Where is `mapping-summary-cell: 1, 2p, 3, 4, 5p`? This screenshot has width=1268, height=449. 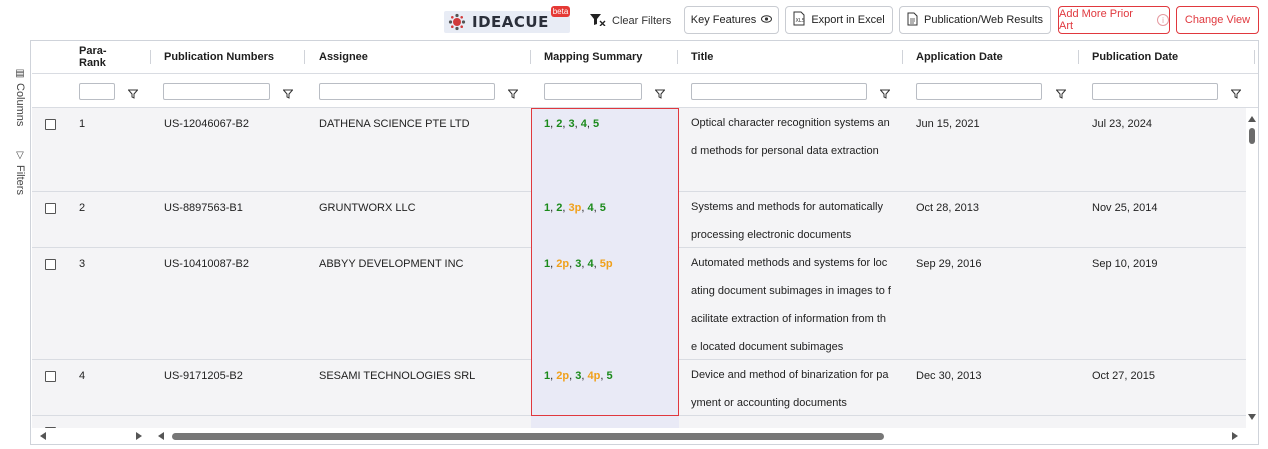
mapping-summary-cell: 1, 2p, 3, 4, 5p is located at coordinates (578, 264).